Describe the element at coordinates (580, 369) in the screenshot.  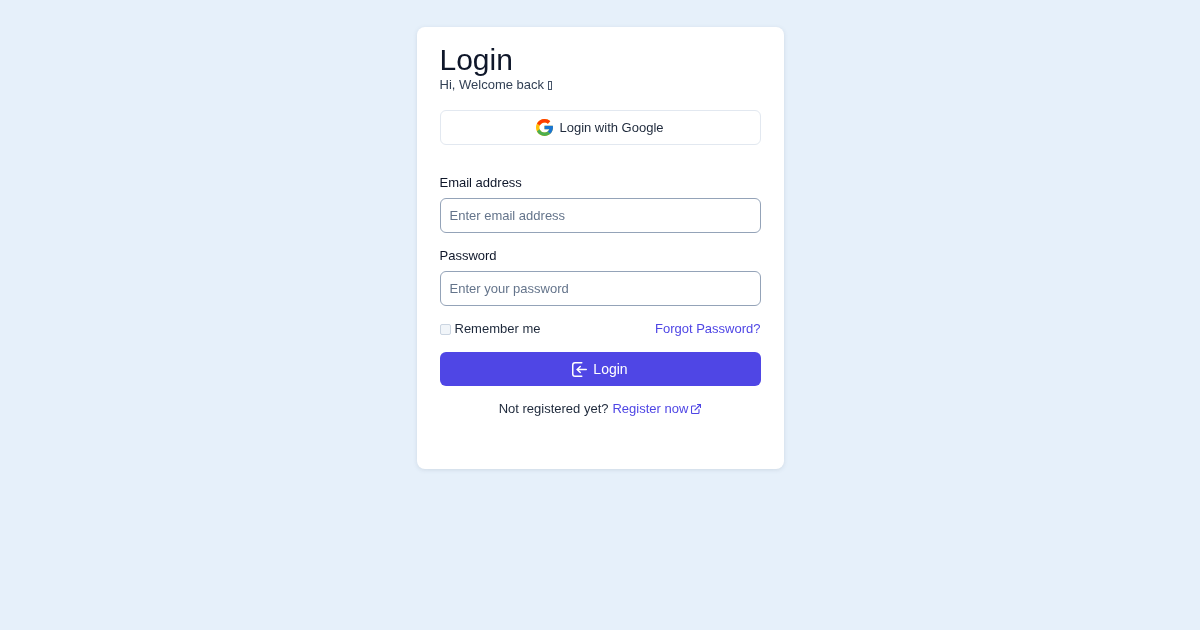
I see `arrow-into-bracket-icon` at that location.